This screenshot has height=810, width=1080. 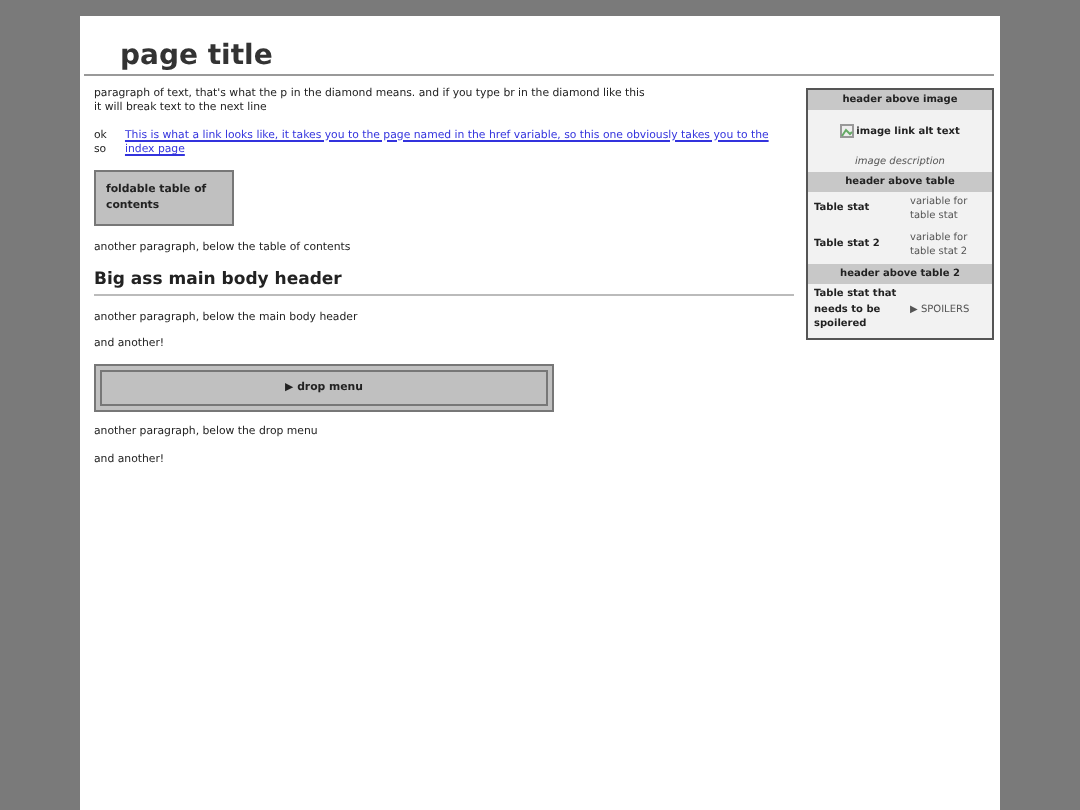 What do you see at coordinates (539, 46) in the screenshot?
I see `page-title: page title` at bounding box center [539, 46].